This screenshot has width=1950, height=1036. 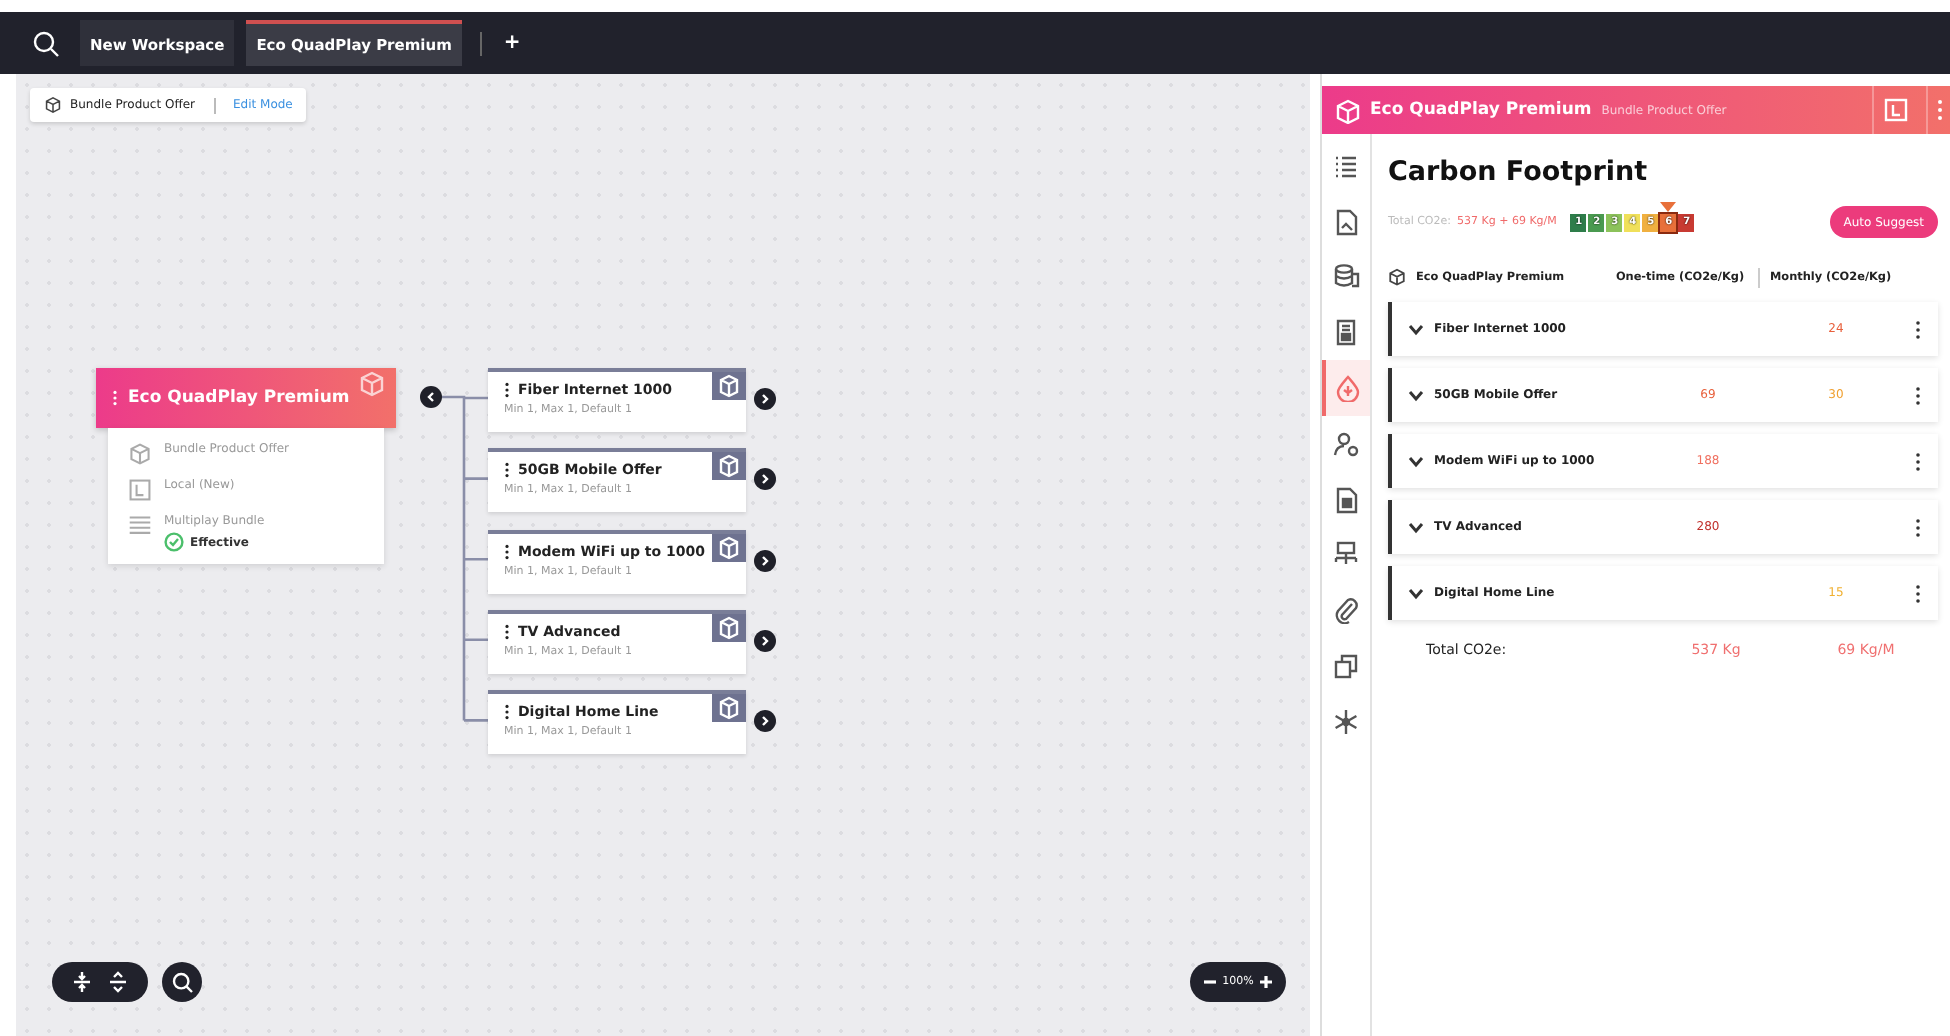 What do you see at coordinates (1481, 110) in the screenshot?
I see `panel-title: Eco QuadPlay Premium` at bounding box center [1481, 110].